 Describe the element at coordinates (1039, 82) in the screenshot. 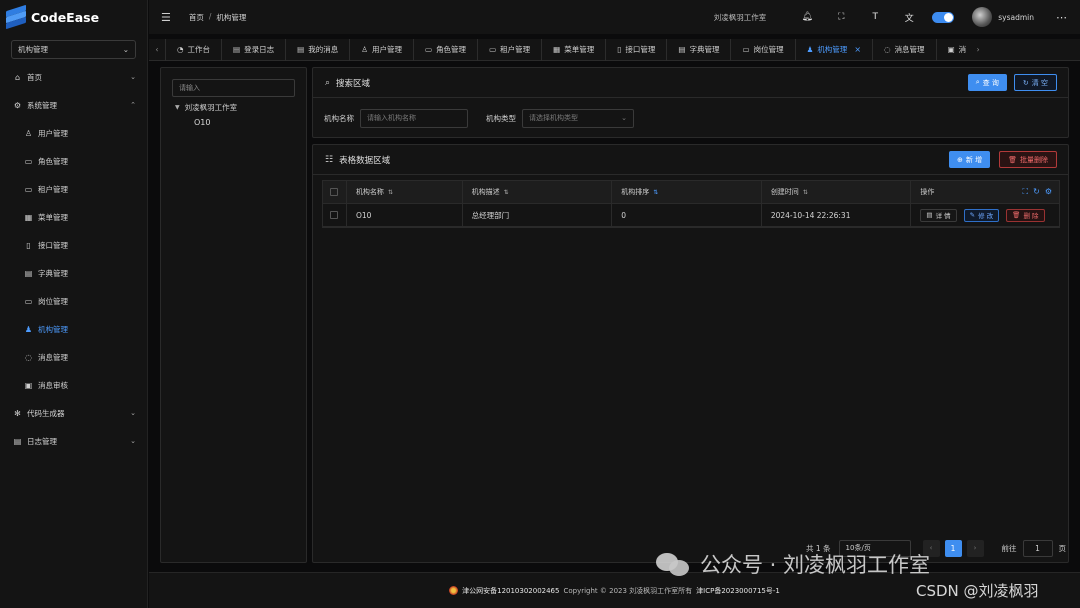

I see `clear-button-label: 清 空` at that location.